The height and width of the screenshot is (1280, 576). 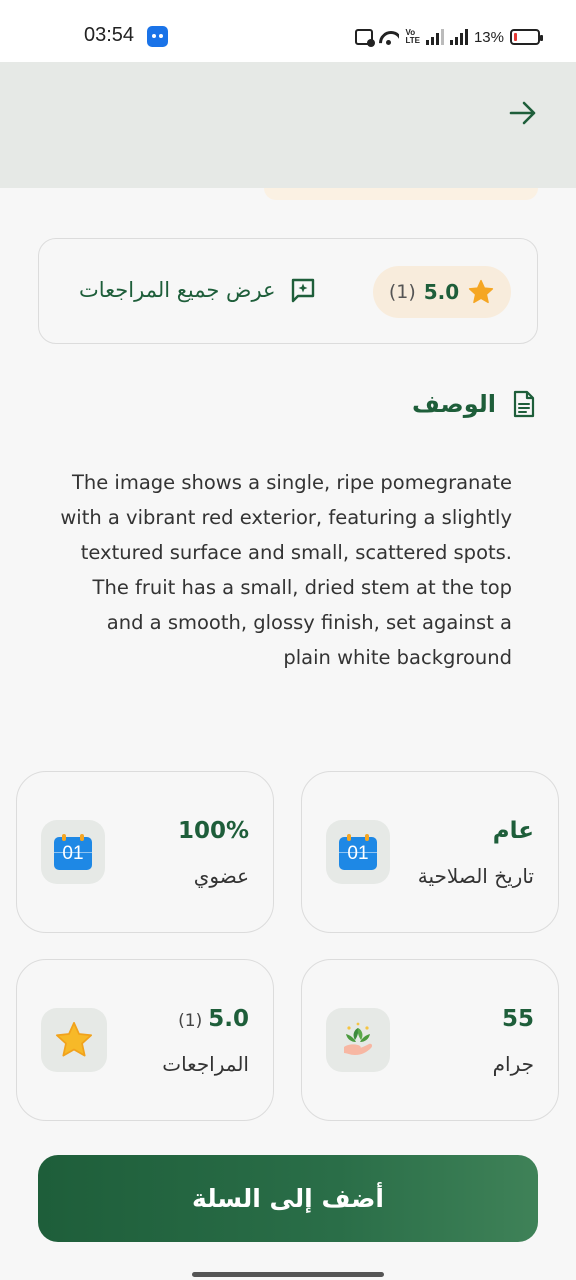 I want to click on reviews-score: 5.0, so click(x=228, y=1019).